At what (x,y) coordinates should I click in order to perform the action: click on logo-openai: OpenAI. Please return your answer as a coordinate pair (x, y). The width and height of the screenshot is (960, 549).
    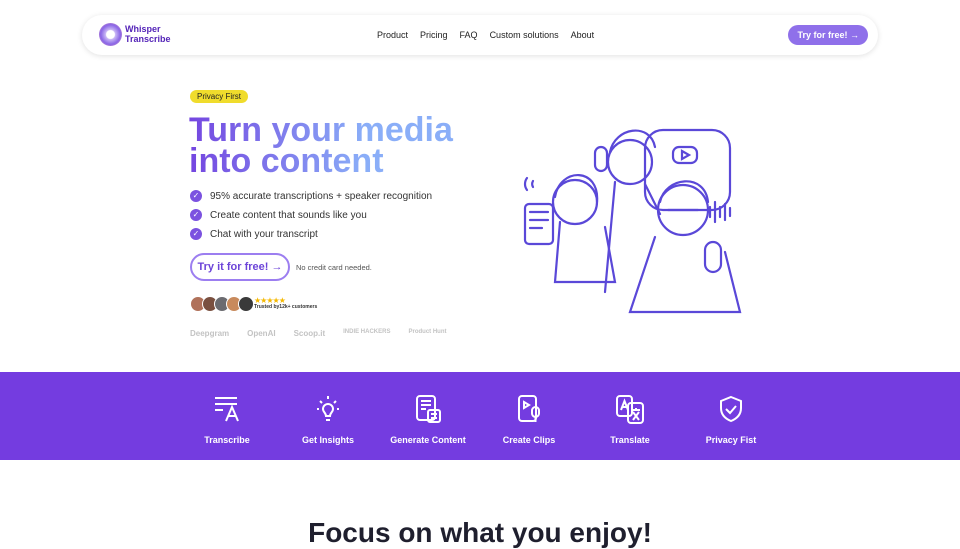
    Looking at the image, I should click on (261, 333).